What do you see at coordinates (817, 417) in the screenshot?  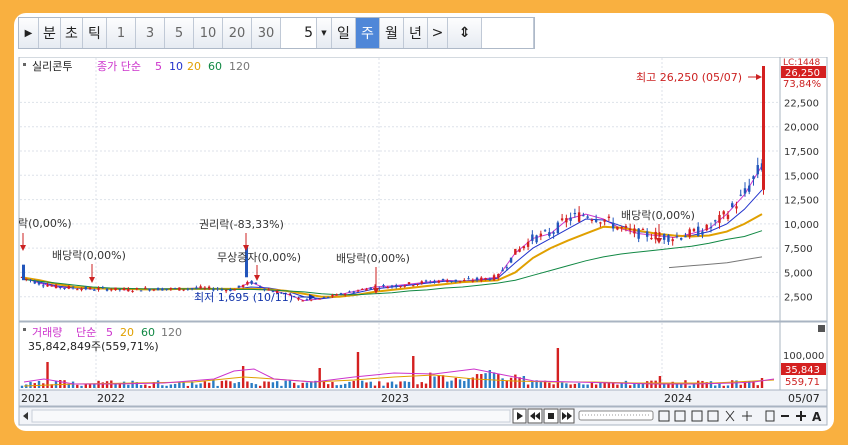 I see `auto-scale-icon: A` at bounding box center [817, 417].